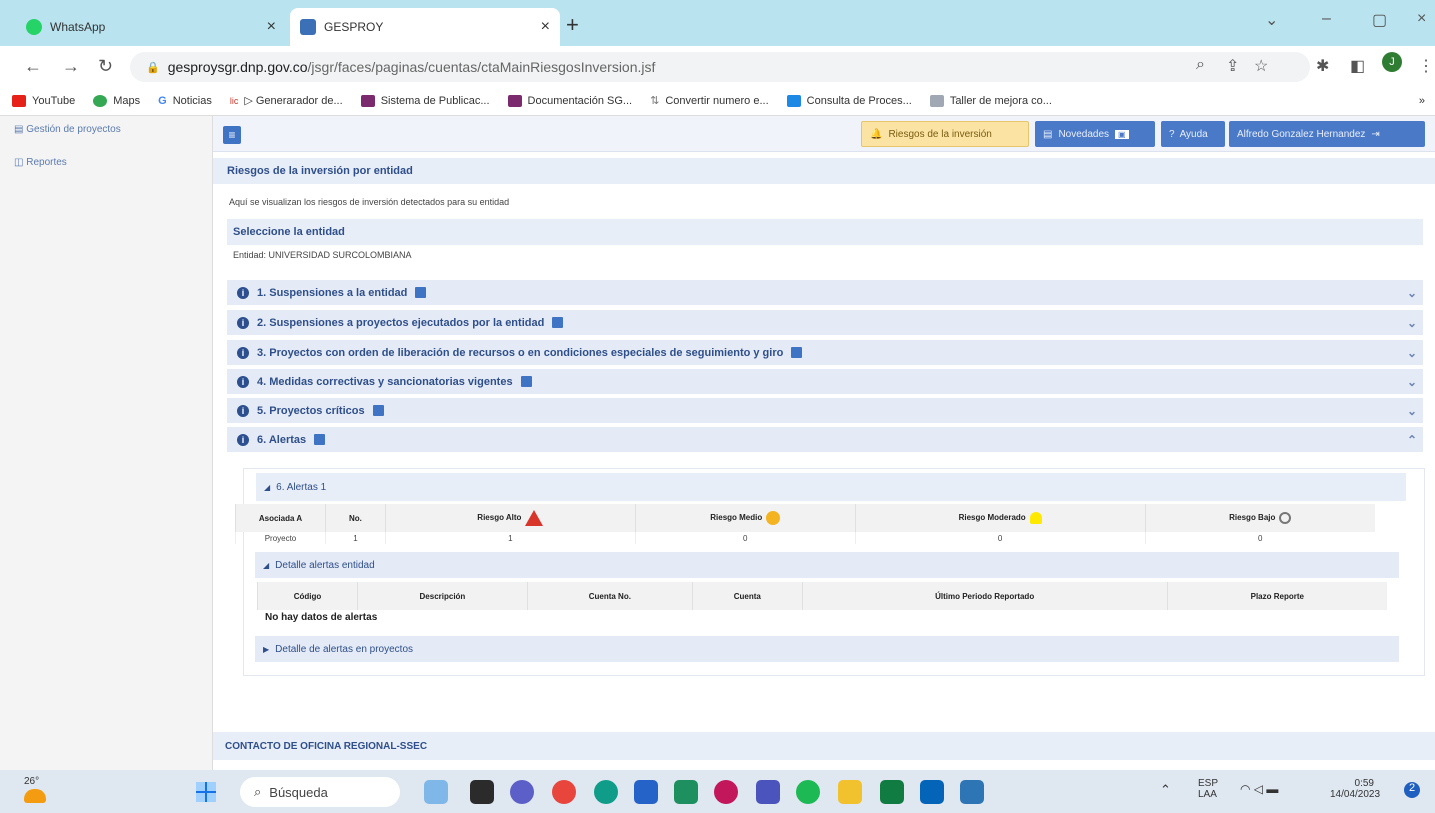 This screenshot has width=1435, height=813. What do you see at coordinates (534, 518) in the screenshot?
I see `warning-triangle-icon` at bounding box center [534, 518].